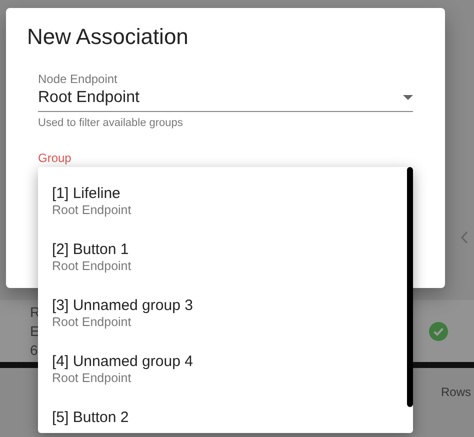 This screenshot has height=437, width=474. Describe the element at coordinates (35, 331) in the screenshot. I see `table-text: E` at that location.